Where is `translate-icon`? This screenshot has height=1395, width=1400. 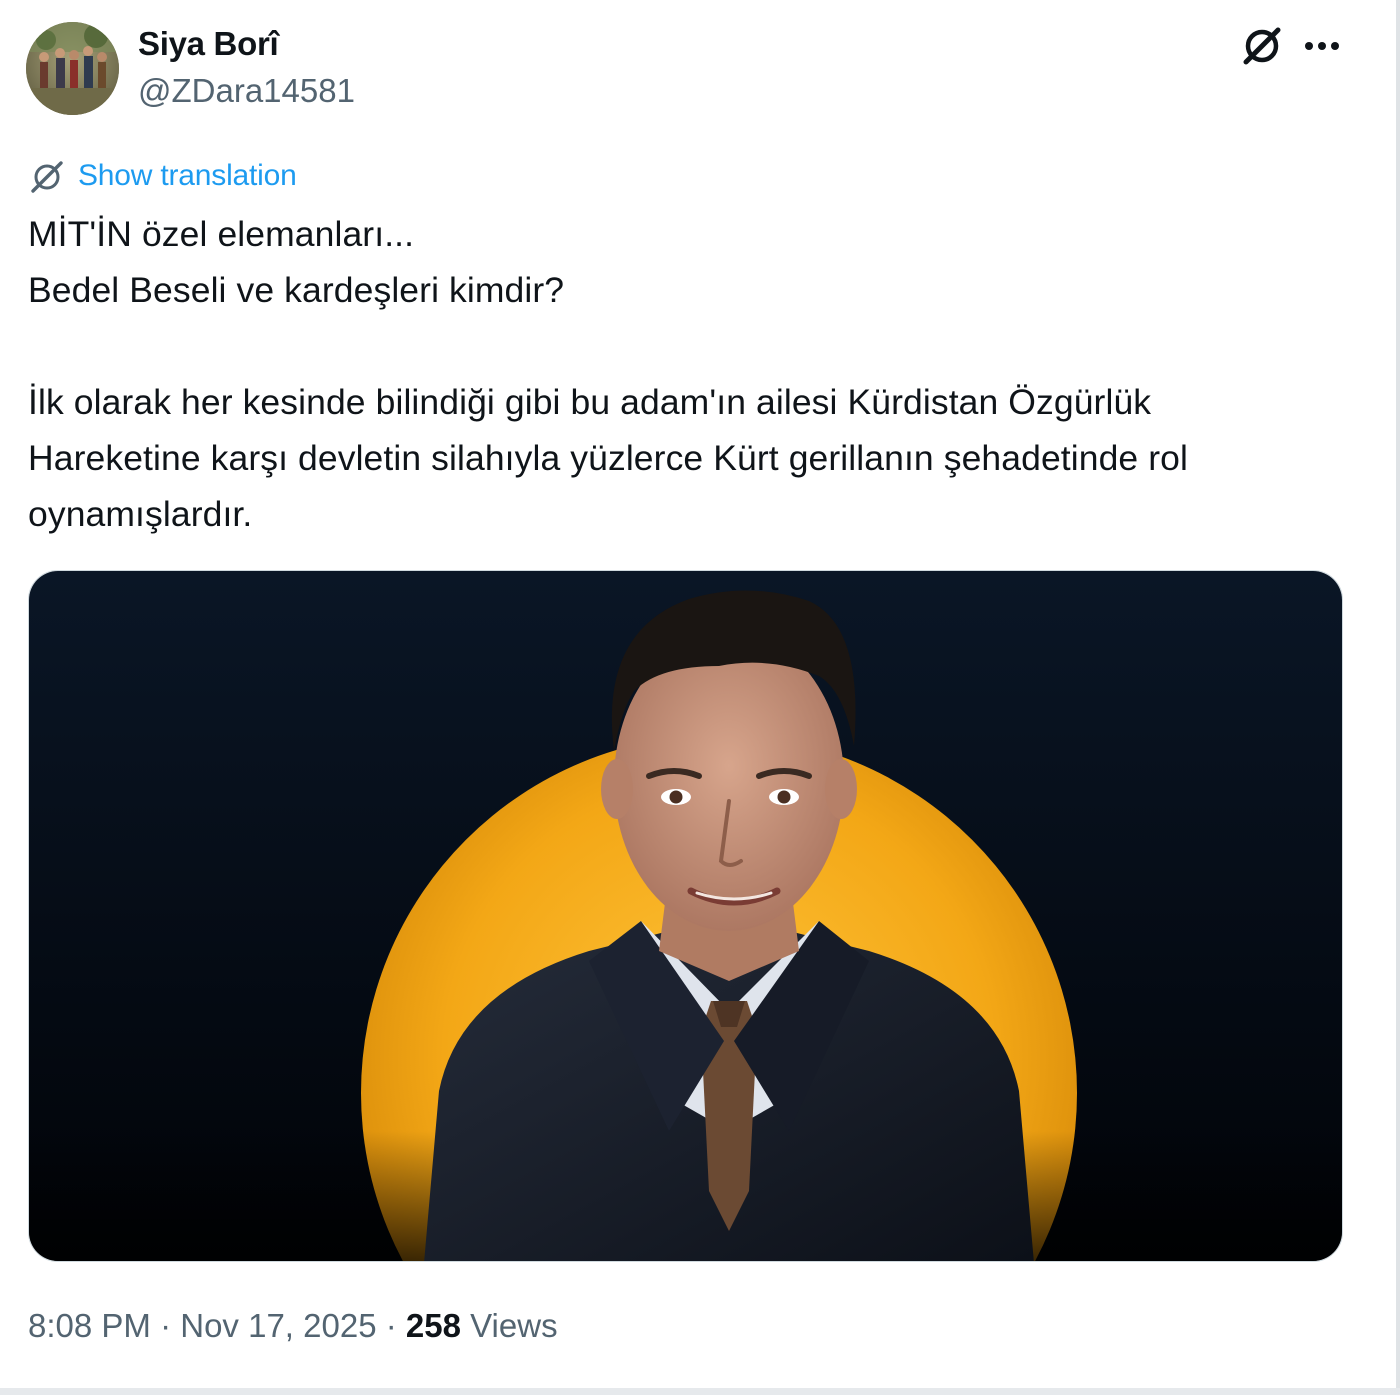
translate-icon is located at coordinates (47, 177).